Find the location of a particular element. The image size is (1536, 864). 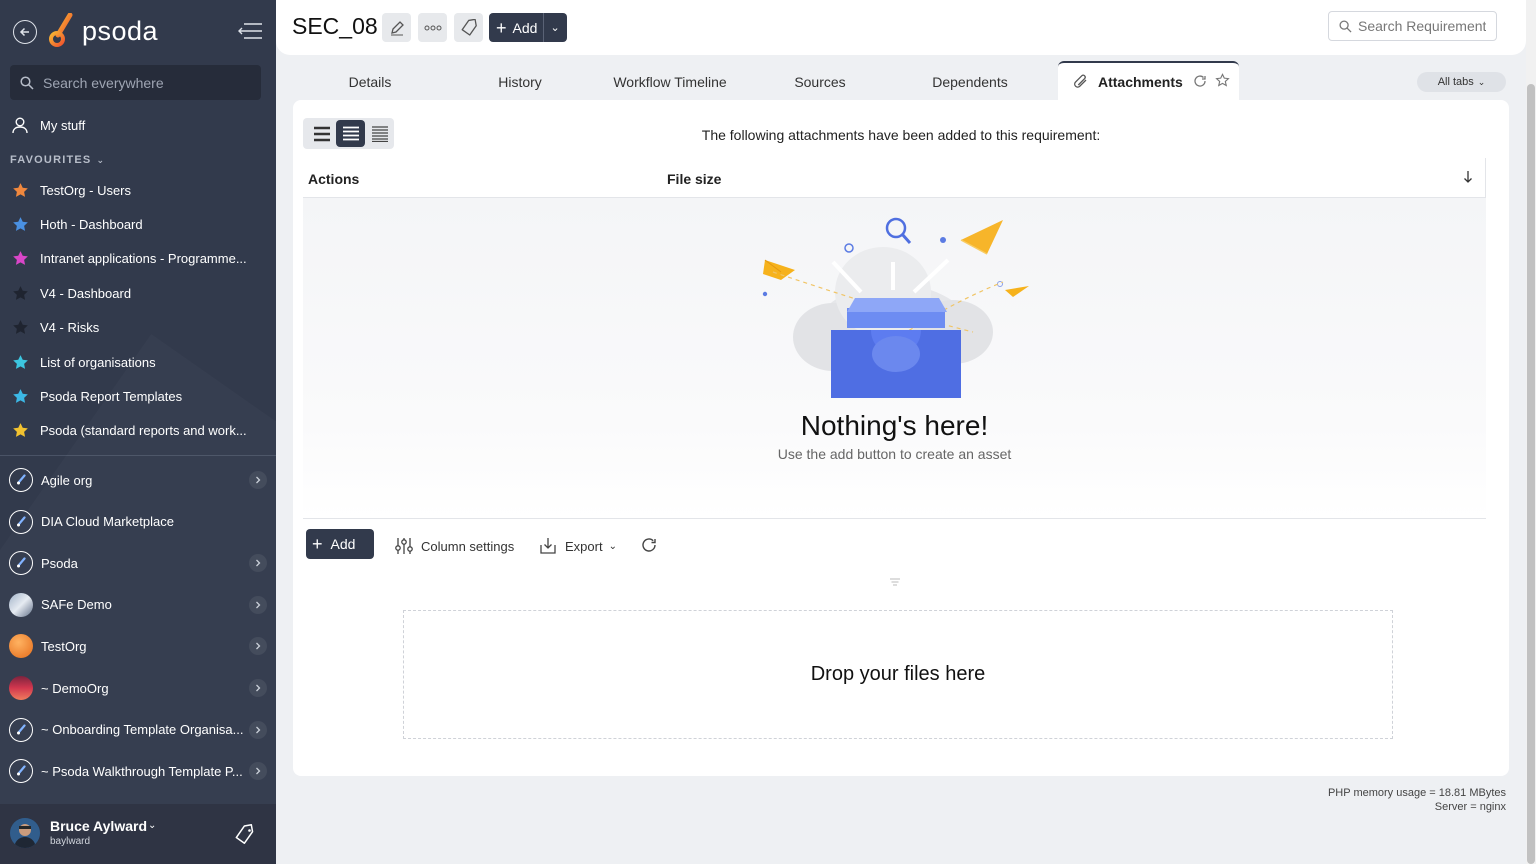

view-toggle-group is located at coordinates (348, 133).